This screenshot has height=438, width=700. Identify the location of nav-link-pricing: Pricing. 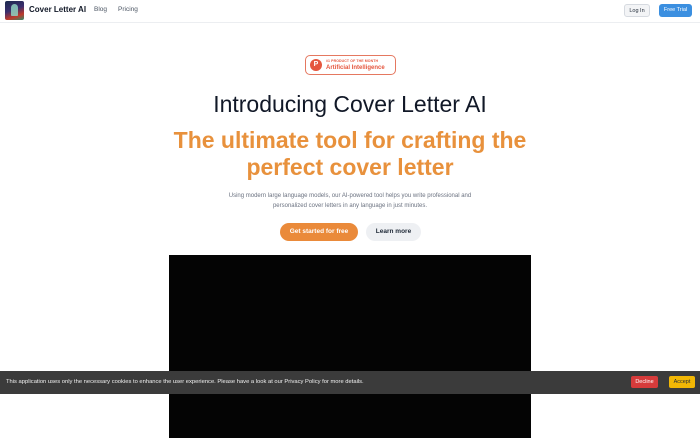
(128, 9).